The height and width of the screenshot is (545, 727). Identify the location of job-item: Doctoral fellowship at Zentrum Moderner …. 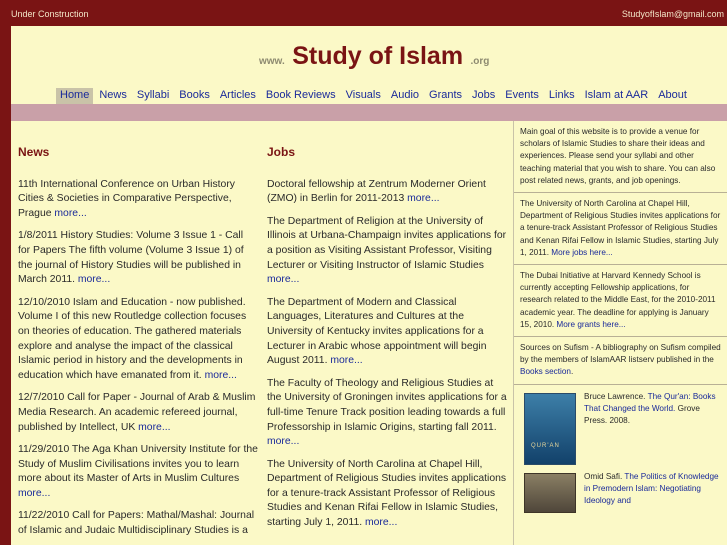
(387, 192).